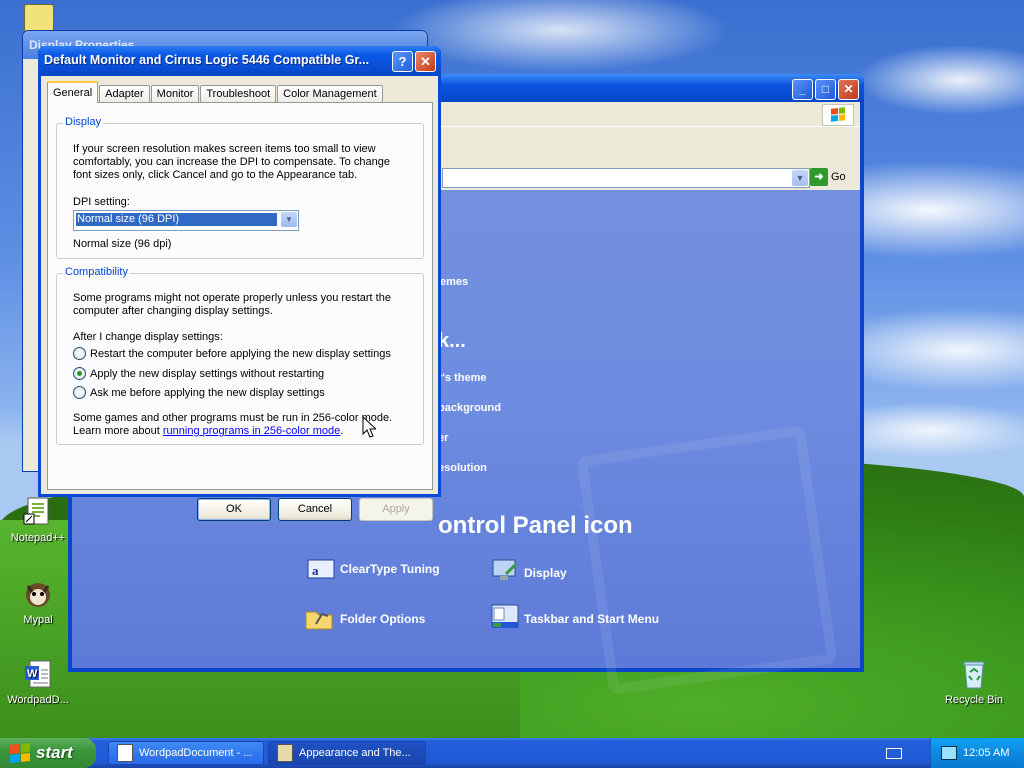  I want to click on radio-button-selected, so click(79, 373).